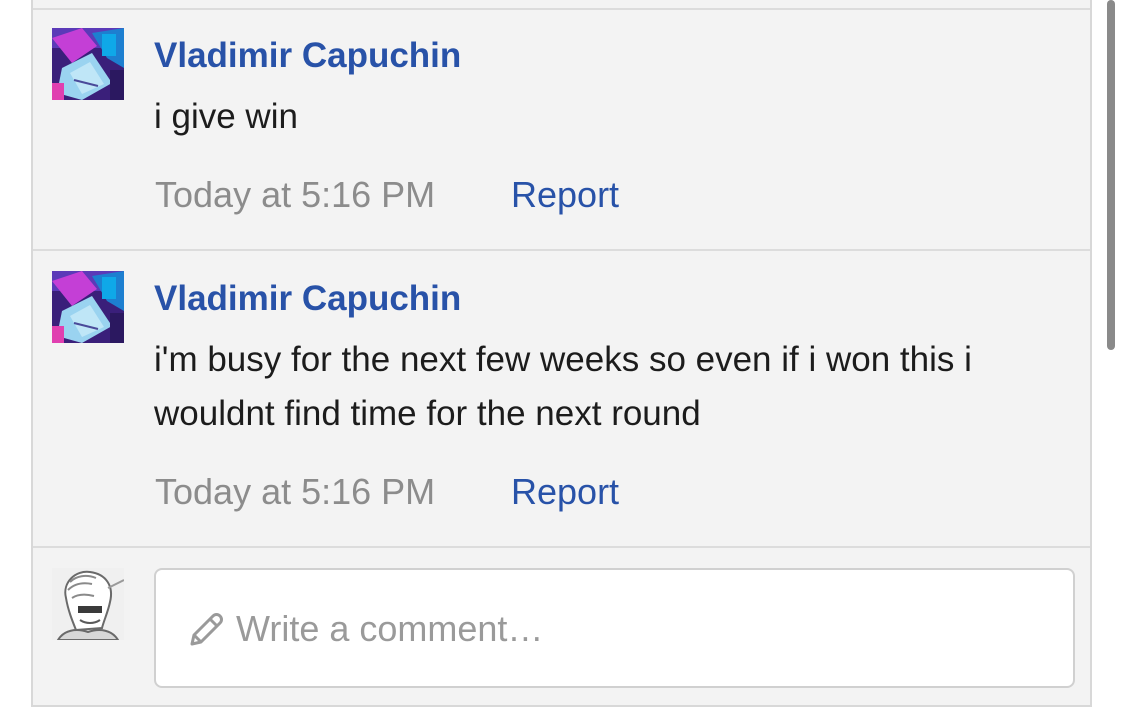  What do you see at coordinates (1111, 175) in the screenshot?
I see `scrollbar` at bounding box center [1111, 175].